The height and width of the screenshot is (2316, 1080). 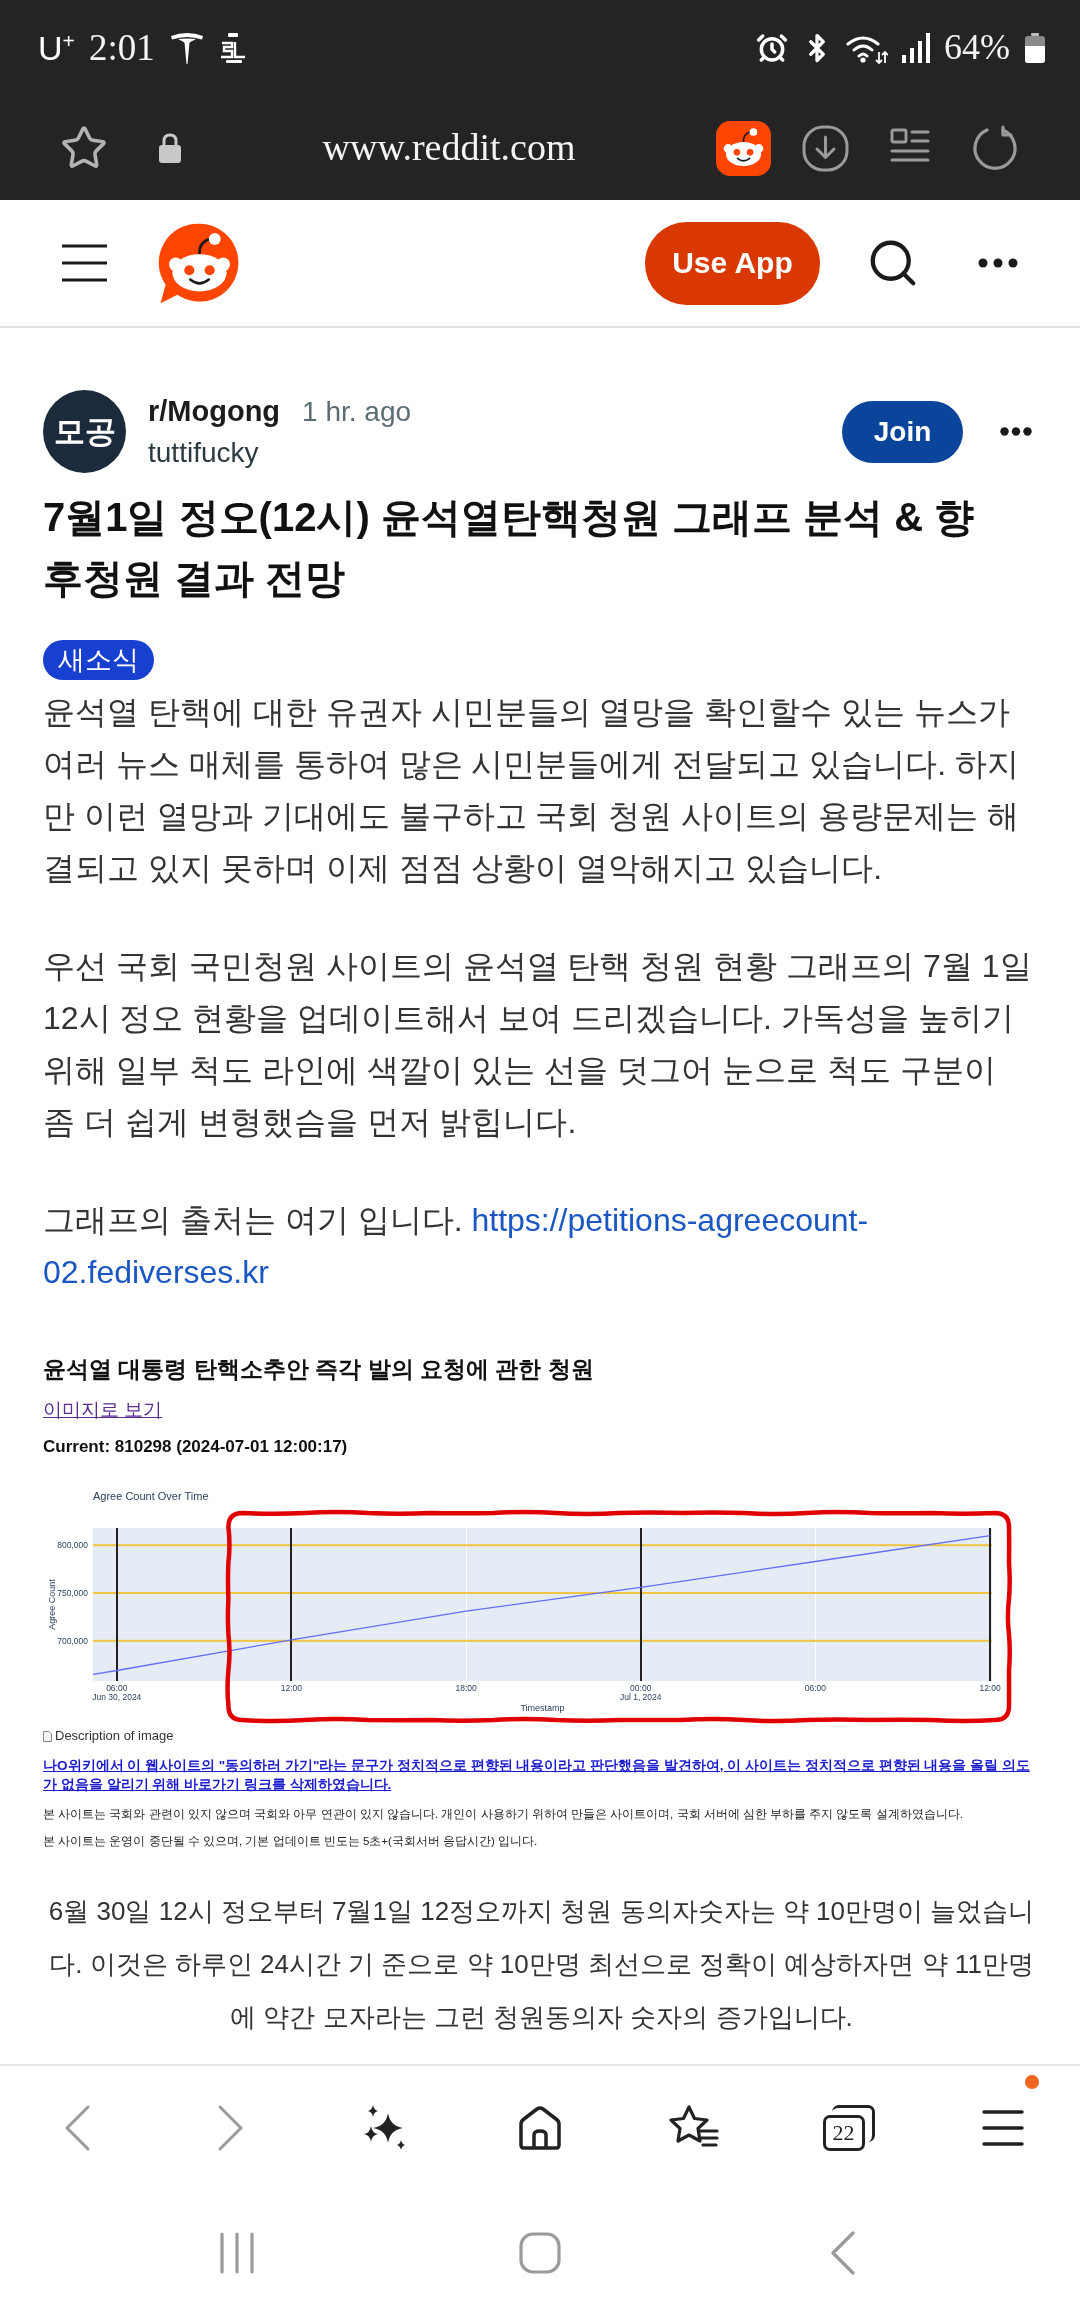 What do you see at coordinates (98, 660) in the screenshot?
I see `flair-tag: 새소식` at bounding box center [98, 660].